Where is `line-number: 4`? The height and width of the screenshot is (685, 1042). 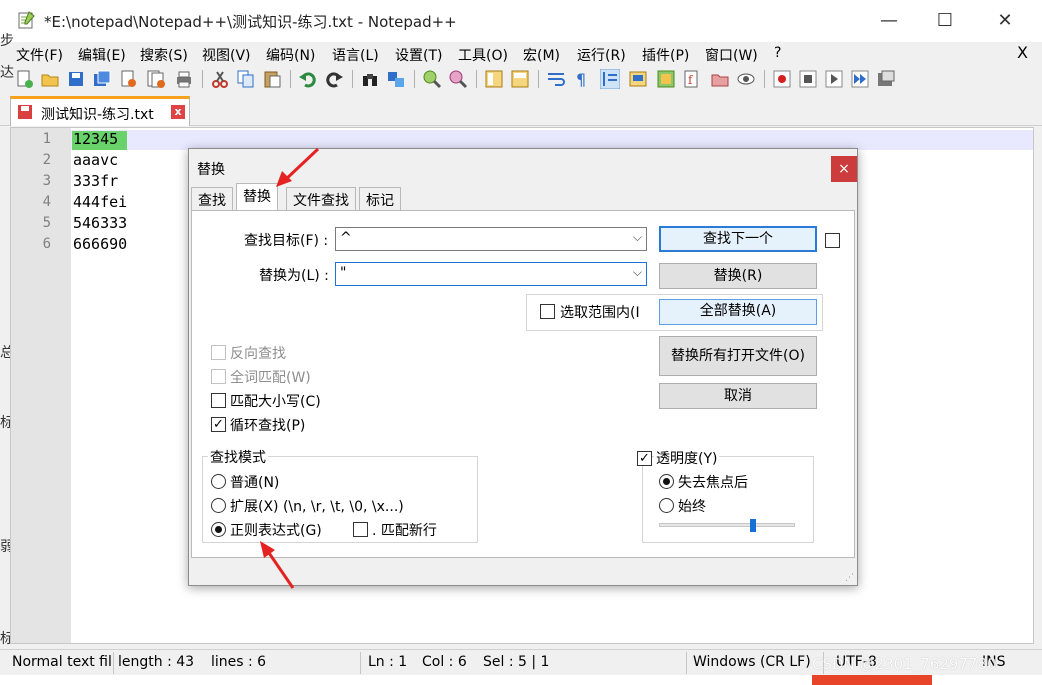
line-number: 4 is located at coordinates (46, 202).